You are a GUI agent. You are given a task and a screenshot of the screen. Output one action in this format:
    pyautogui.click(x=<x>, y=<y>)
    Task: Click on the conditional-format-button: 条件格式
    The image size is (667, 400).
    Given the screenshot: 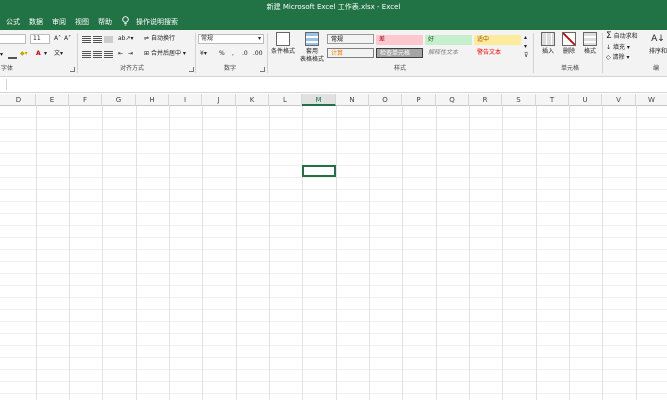 What is the action you would take?
    pyautogui.click(x=283, y=44)
    